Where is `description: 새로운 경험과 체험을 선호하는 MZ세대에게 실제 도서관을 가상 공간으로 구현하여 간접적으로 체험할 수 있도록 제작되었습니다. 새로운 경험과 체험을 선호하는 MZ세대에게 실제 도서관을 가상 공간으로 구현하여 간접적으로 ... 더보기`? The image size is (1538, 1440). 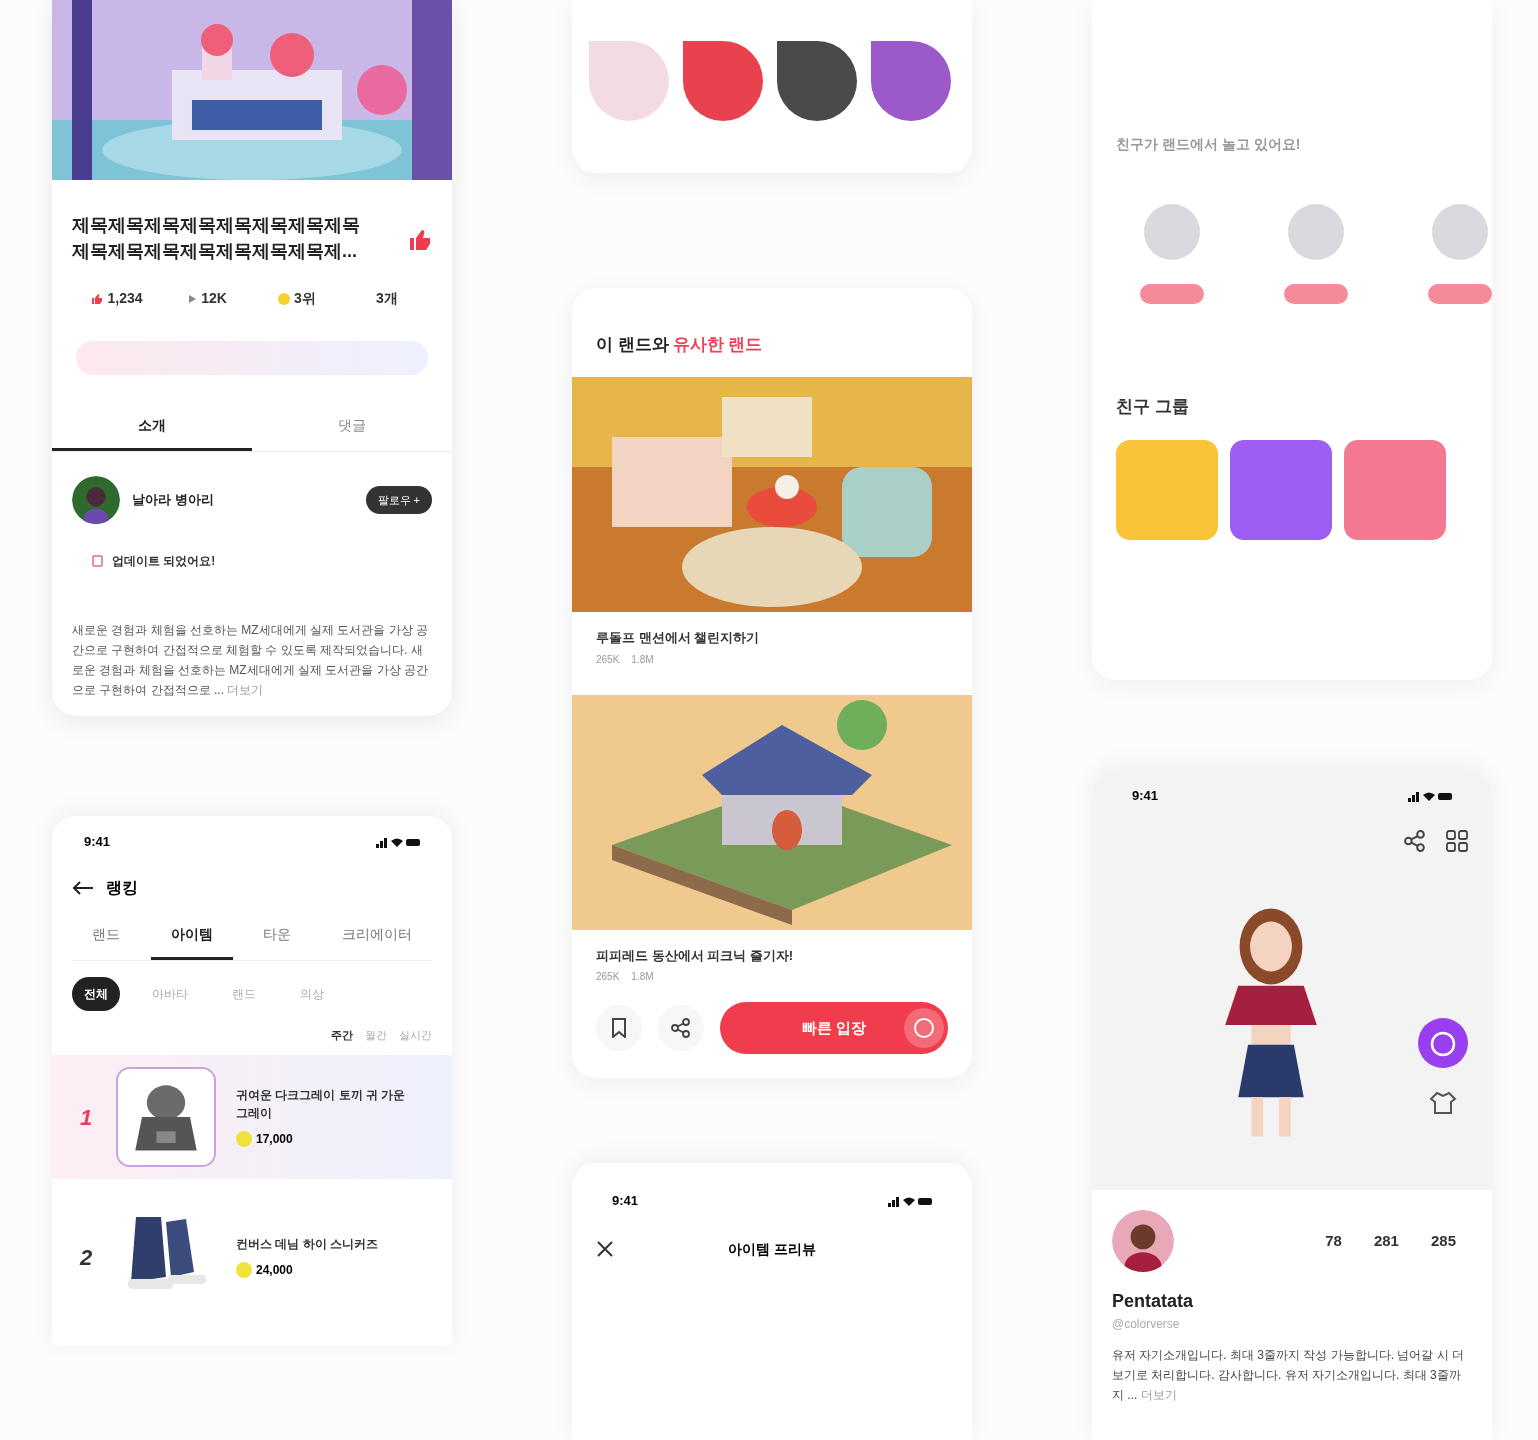
description: 새로운 경험과 체험을 선호하는 MZ세대에게 실제 도서관을 가상 공간으로 구현하여 간접적으로 체험할 수 있도록 제작되었습니다. 새로운 경험과 체험을 선호하는 MZ세대에게 실제 도서관을 가상 공간으로 구현하여 간접적으로 ... 더보기 is located at coordinates (250, 660).